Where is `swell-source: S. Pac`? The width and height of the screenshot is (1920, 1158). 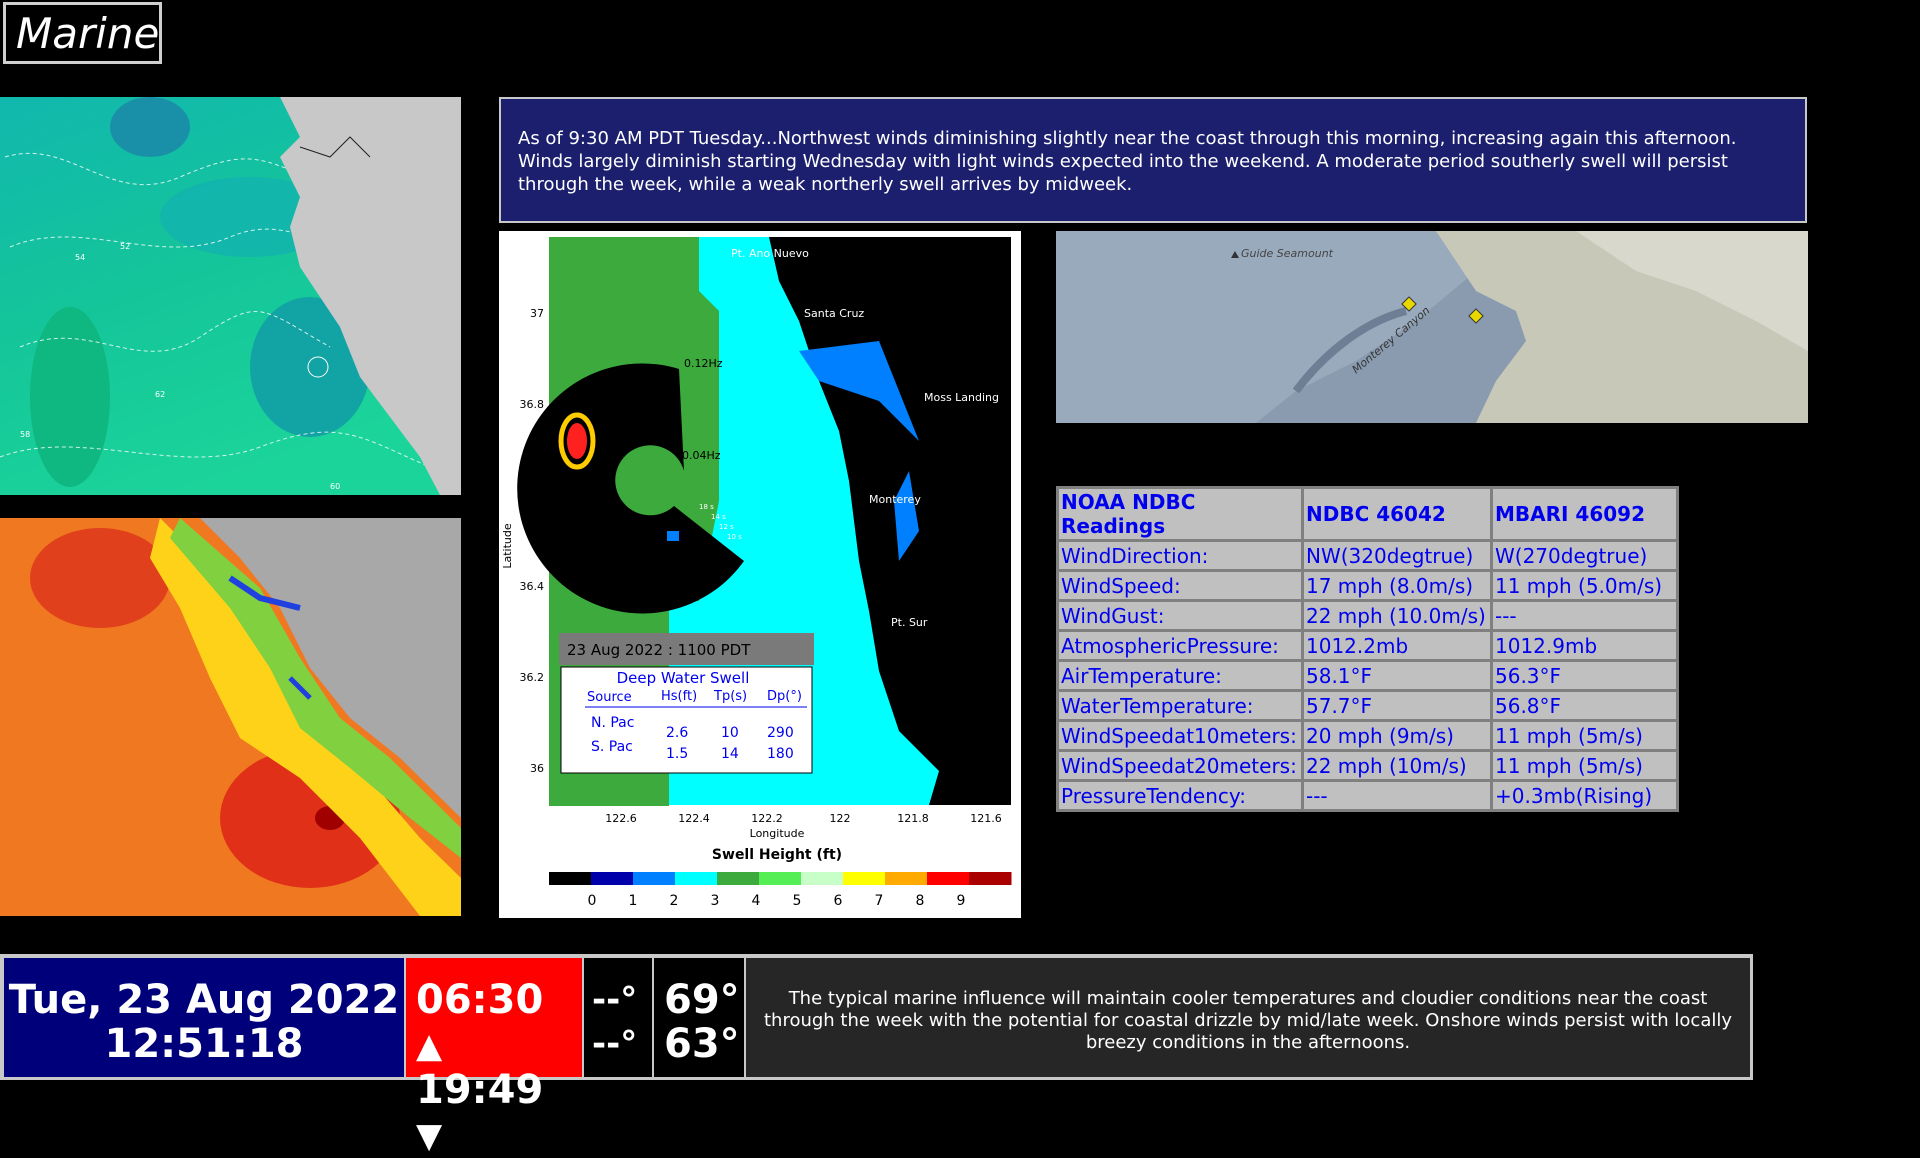
swell-source: S. Pac is located at coordinates (612, 747).